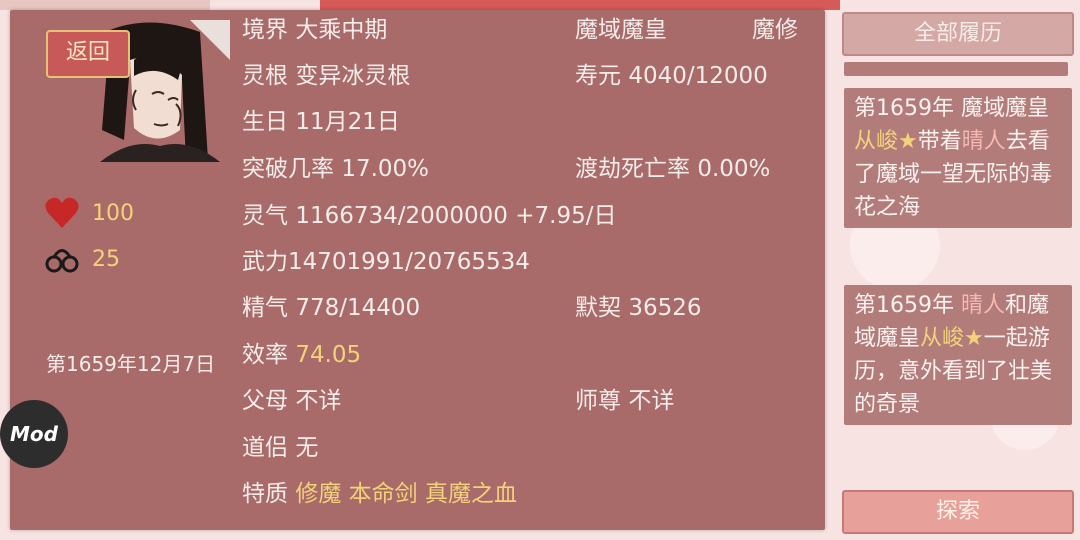 The height and width of the screenshot is (540, 1080). What do you see at coordinates (598, 76) in the screenshot?
I see `lifespan-label: 寿元` at bounding box center [598, 76].